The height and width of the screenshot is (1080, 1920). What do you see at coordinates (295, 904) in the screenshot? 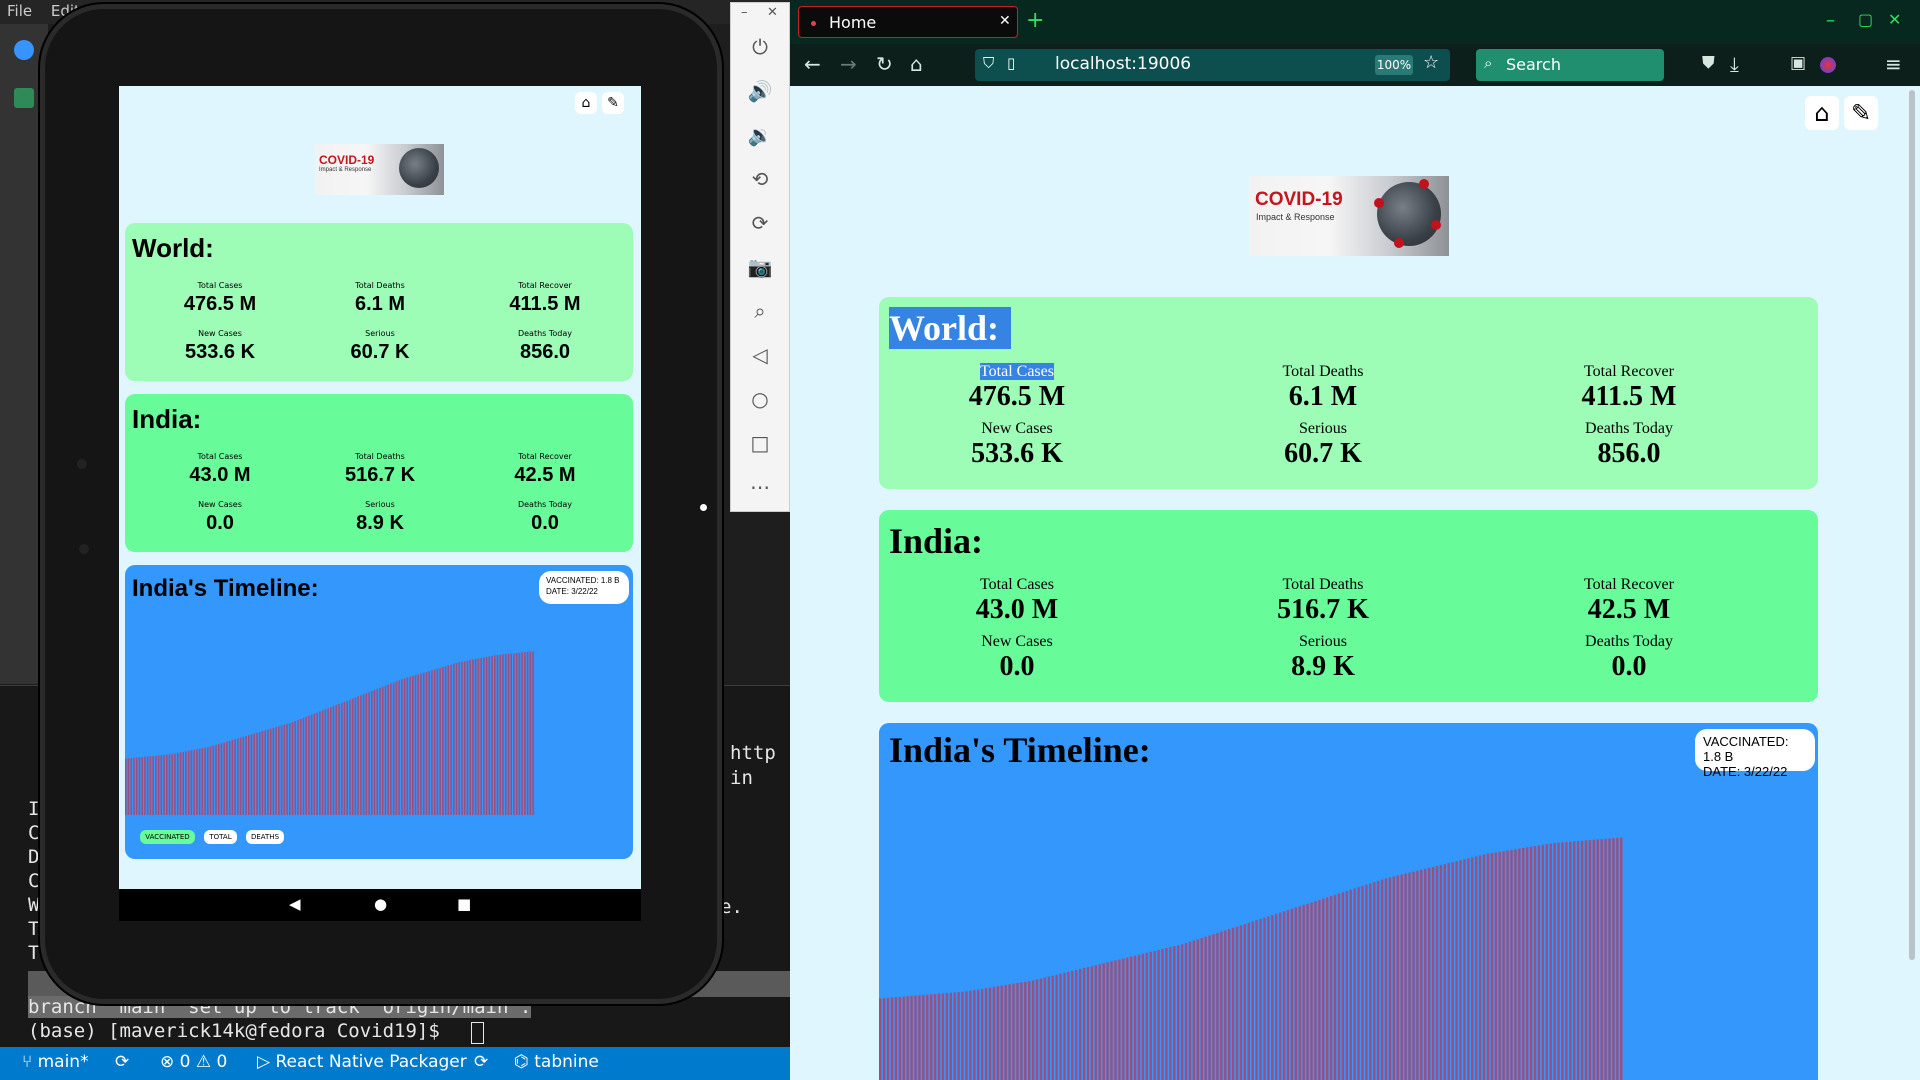
I see `android-back-icon: ◀` at bounding box center [295, 904].